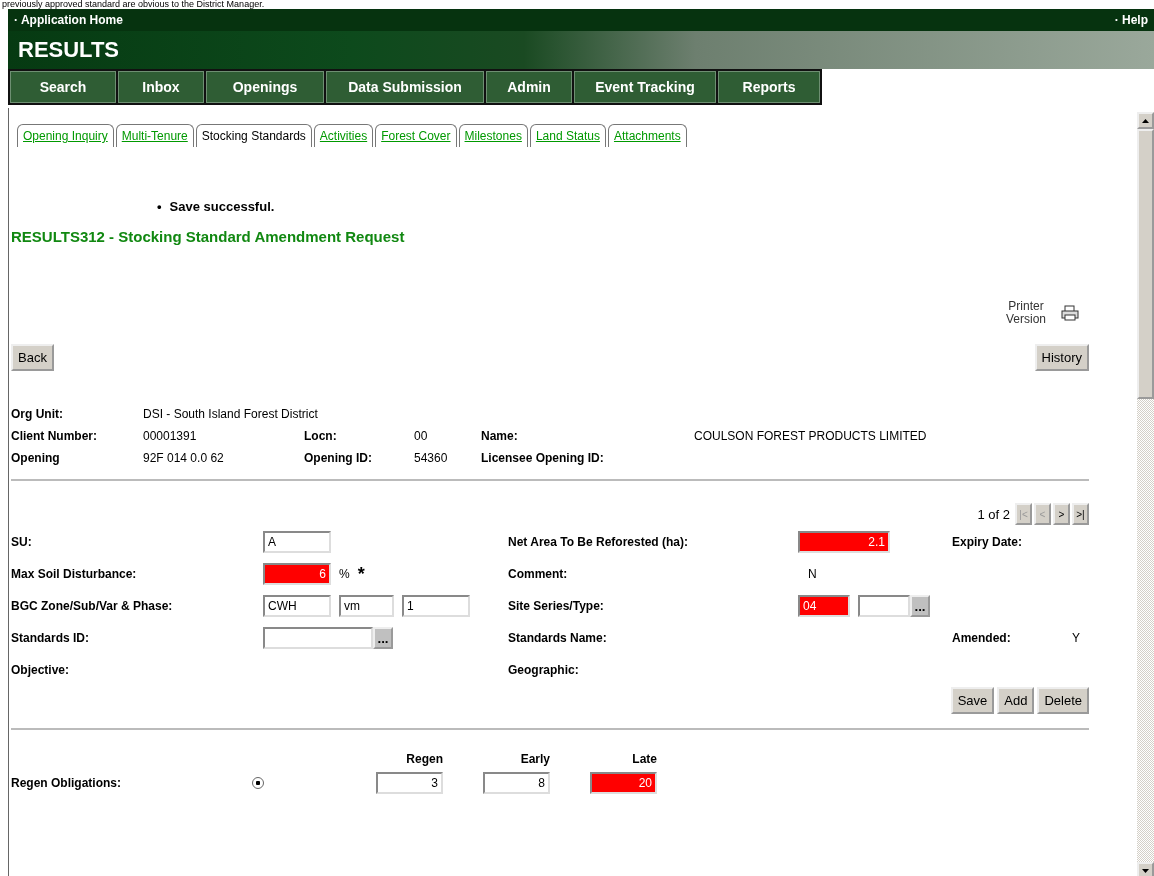 This screenshot has width=1154, height=876. What do you see at coordinates (543, 458) in the screenshot?
I see `field-label: Licensee Opening ID:` at bounding box center [543, 458].